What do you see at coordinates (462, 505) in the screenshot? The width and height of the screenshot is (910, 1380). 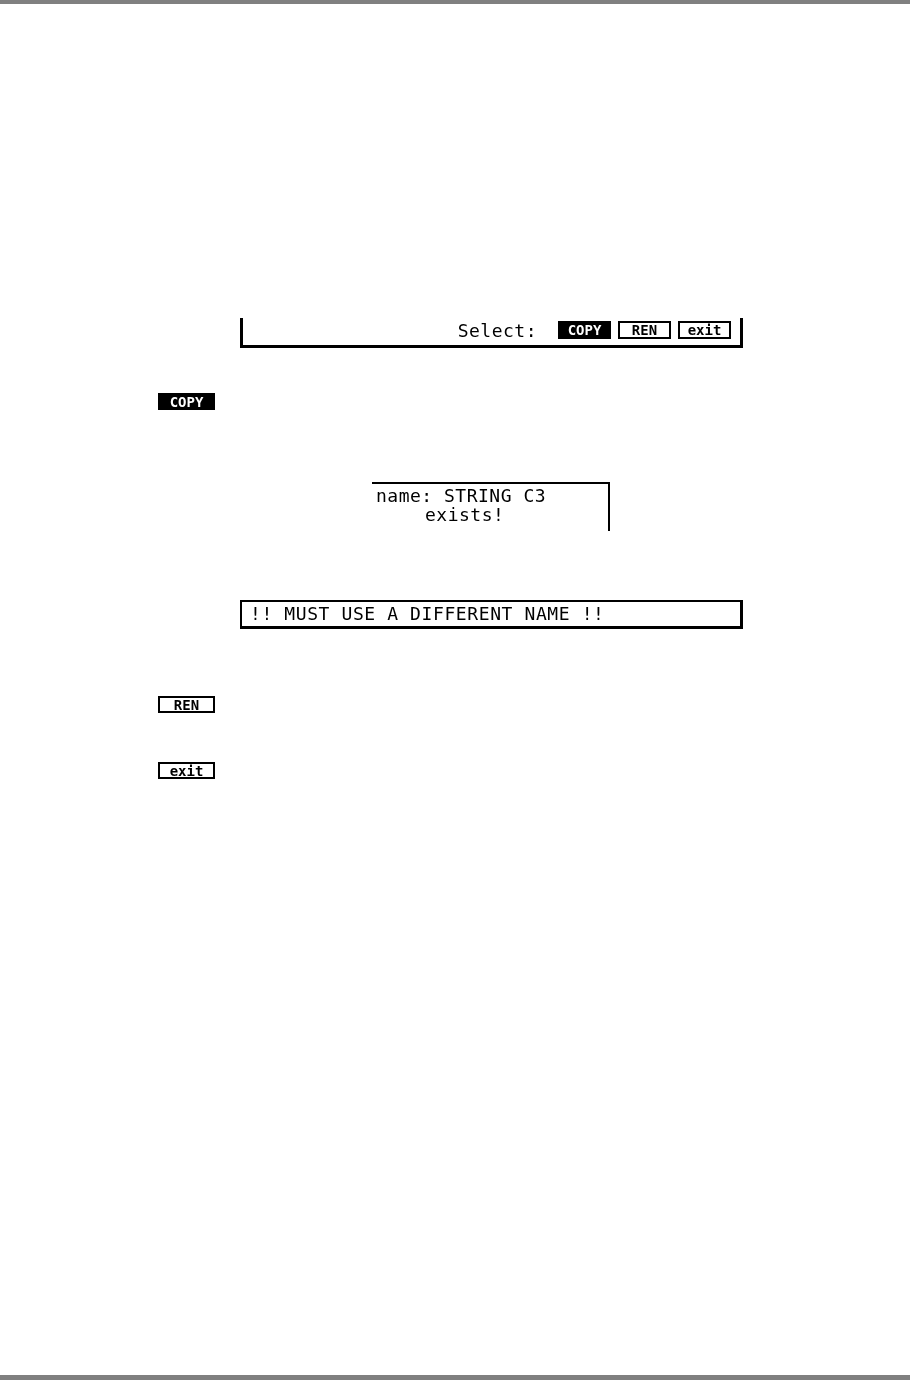 I see `message-text: name: STRING C3 exists!` at bounding box center [462, 505].